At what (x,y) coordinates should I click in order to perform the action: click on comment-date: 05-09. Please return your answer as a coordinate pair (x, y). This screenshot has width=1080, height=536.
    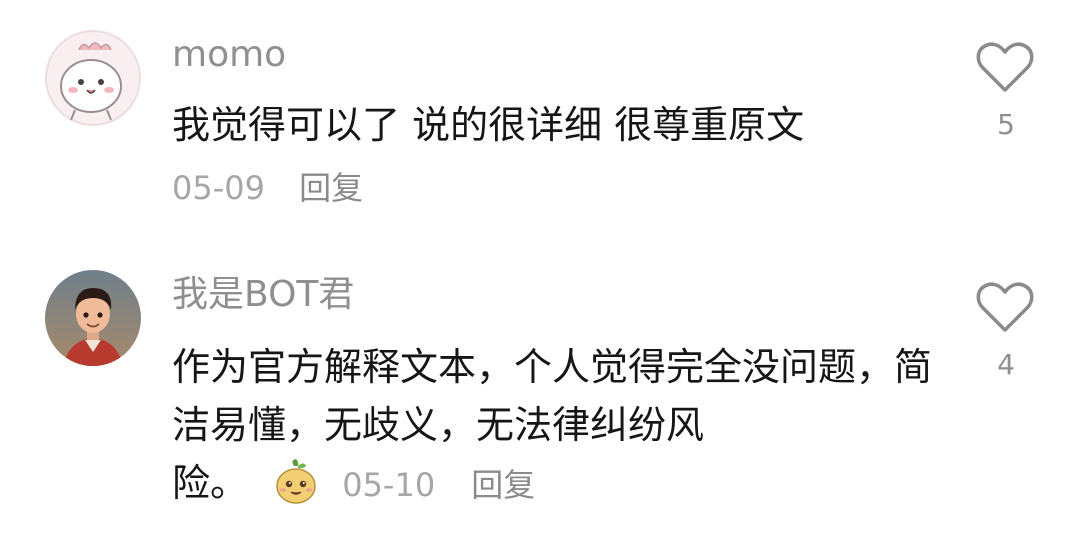
    Looking at the image, I should click on (218, 188).